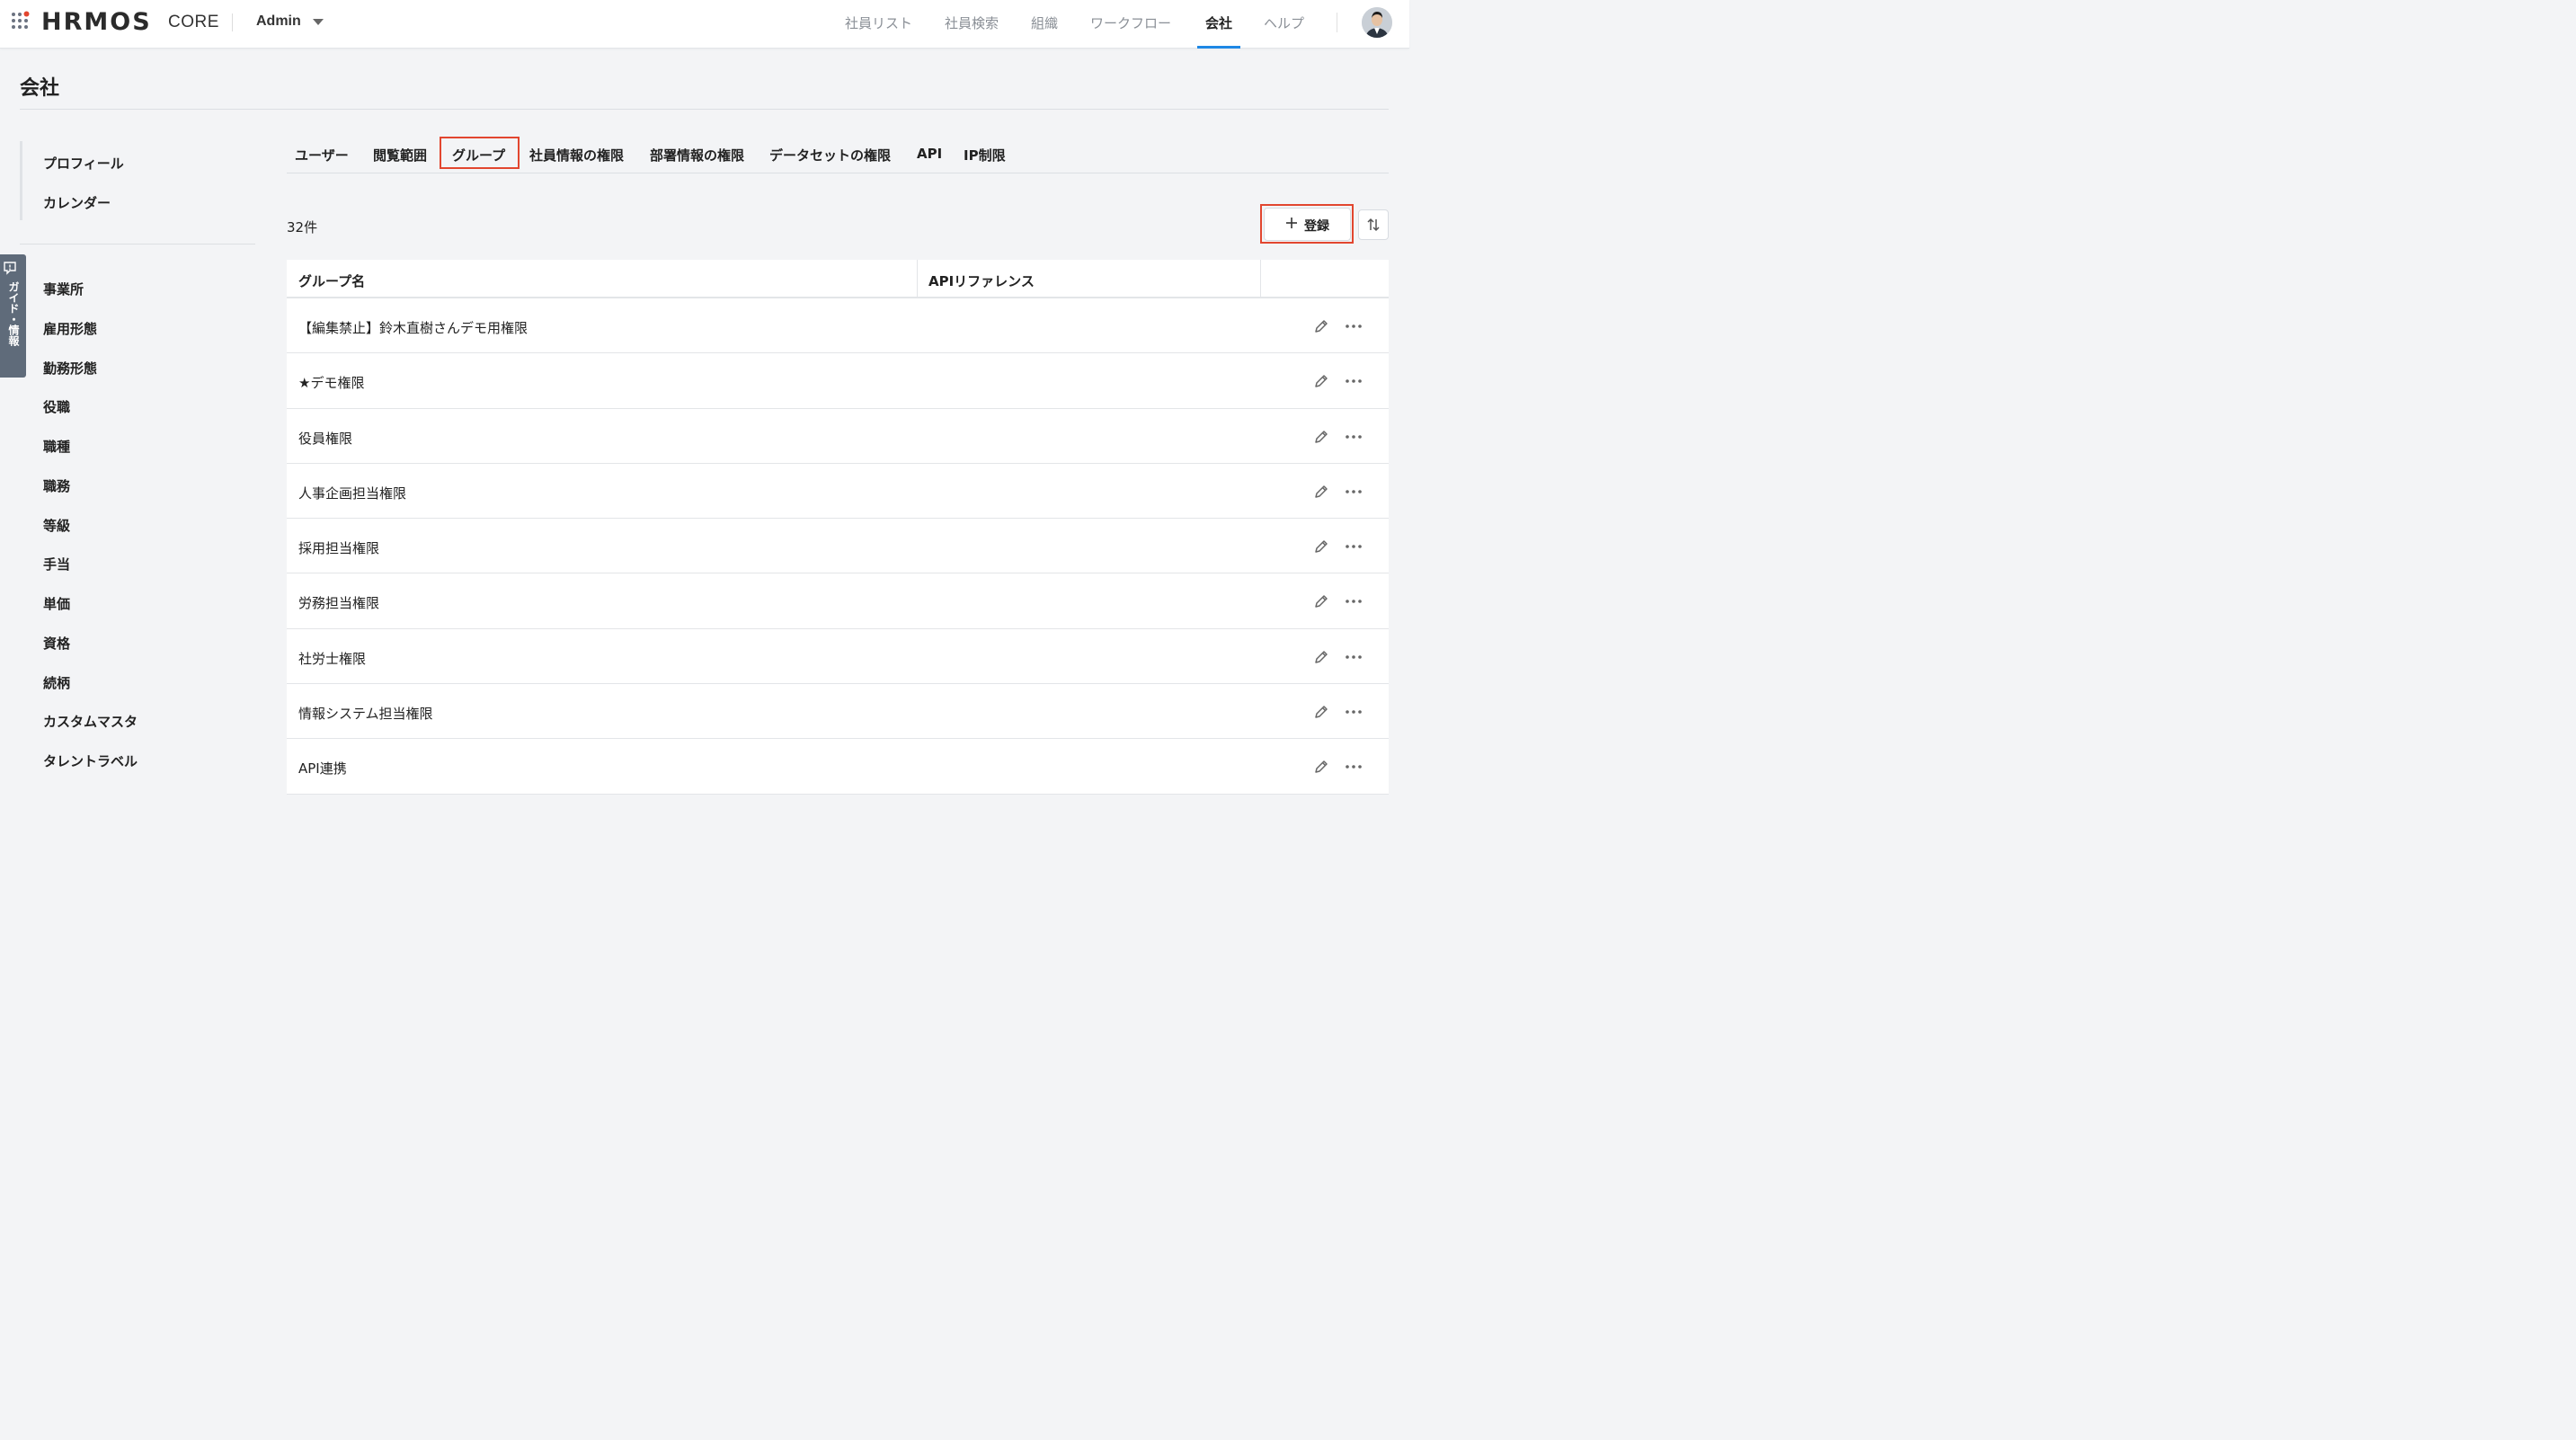 This screenshot has height=1440, width=2576. I want to click on table-header: グループ名 APIリファレンス, so click(838, 279).